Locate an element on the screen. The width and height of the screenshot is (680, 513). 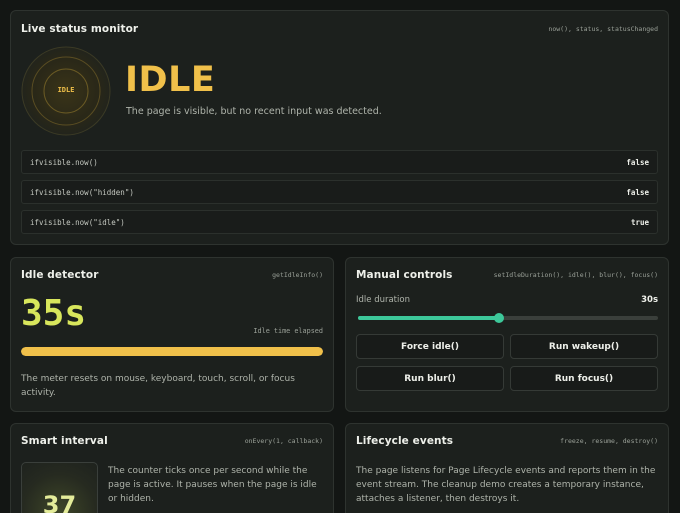
status-row-value: true is located at coordinates (639, 222).